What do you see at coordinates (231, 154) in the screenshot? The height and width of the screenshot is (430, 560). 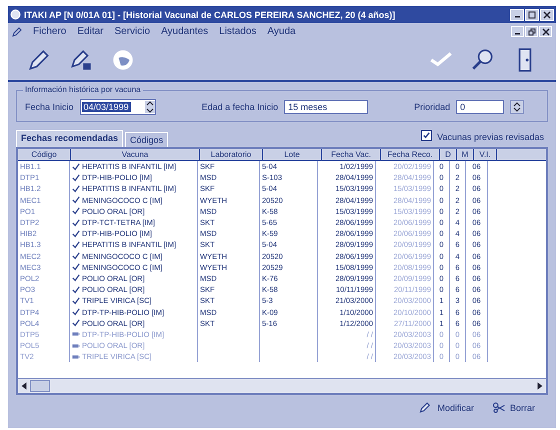 I see `column-header: Laboratorio` at bounding box center [231, 154].